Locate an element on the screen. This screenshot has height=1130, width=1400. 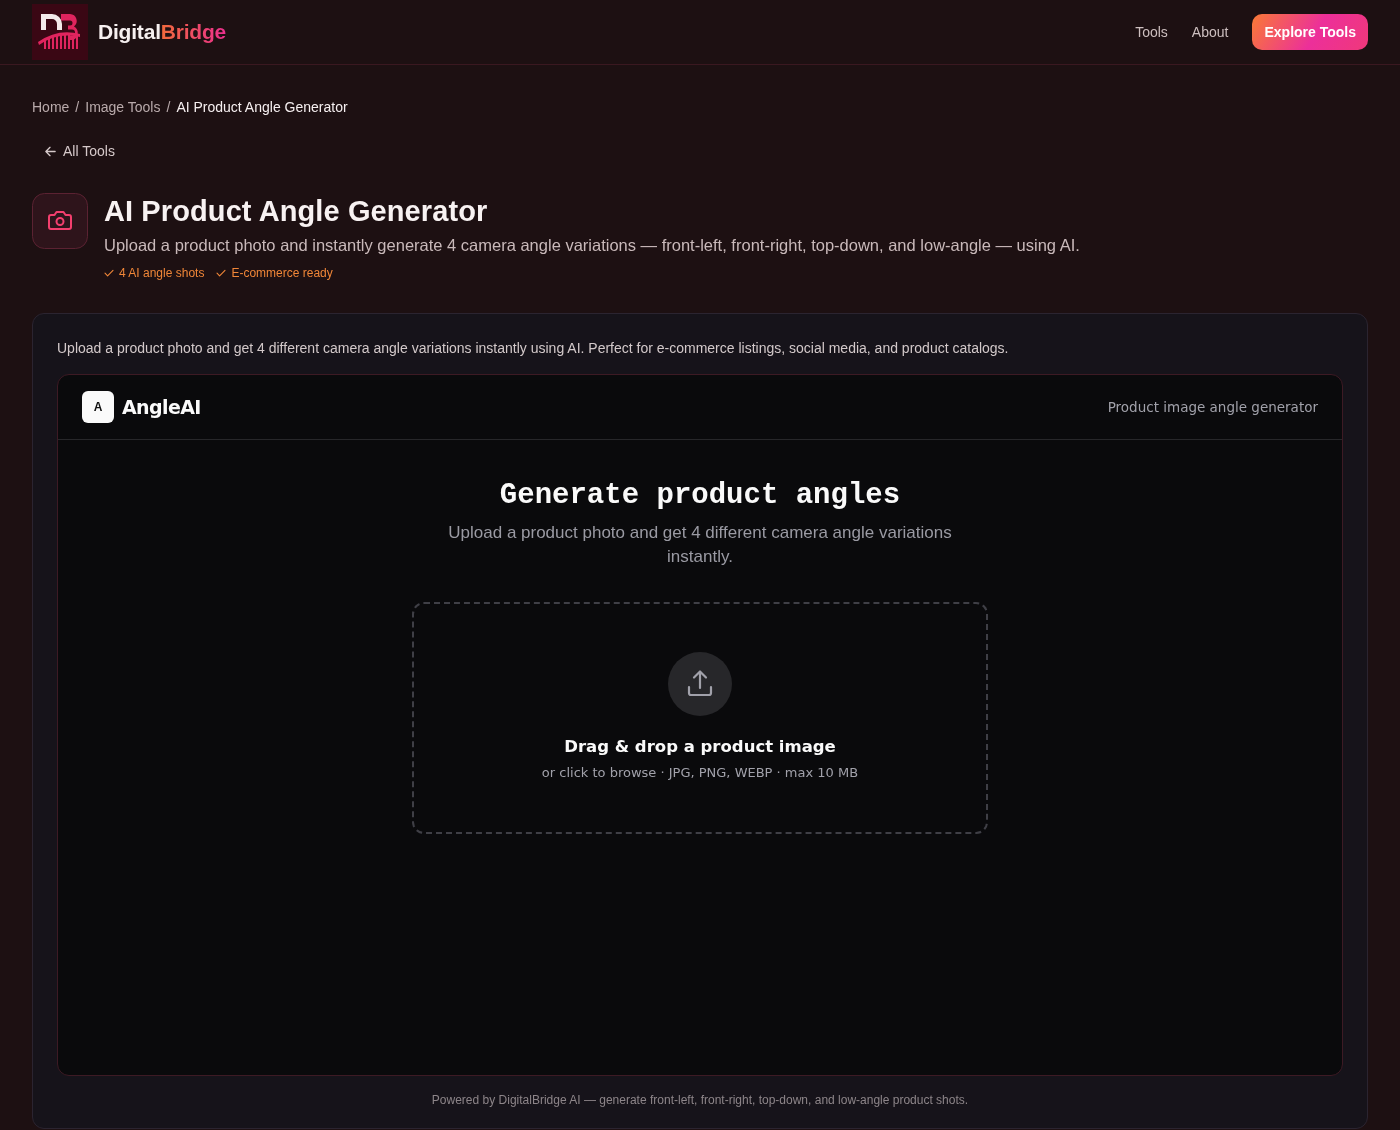
breadcrumb-link: Image Tools is located at coordinates (123, 107).